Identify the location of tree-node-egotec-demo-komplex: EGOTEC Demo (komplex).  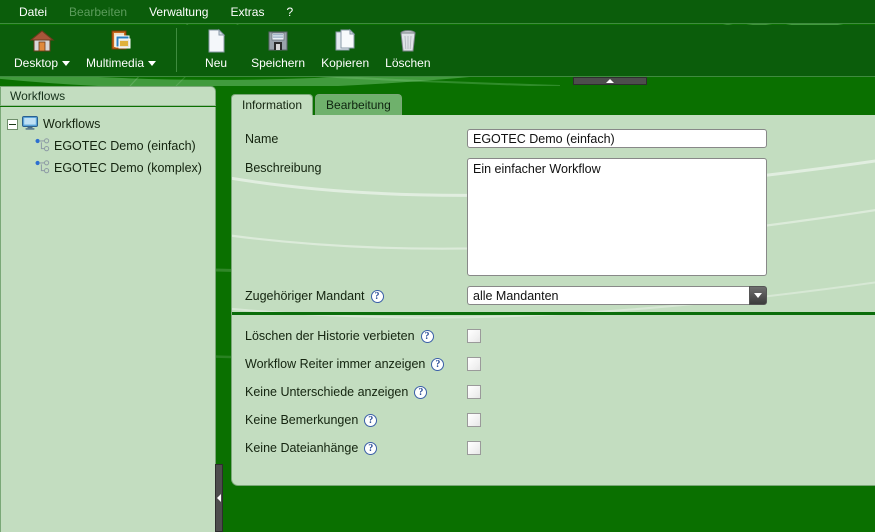
(108, 168).